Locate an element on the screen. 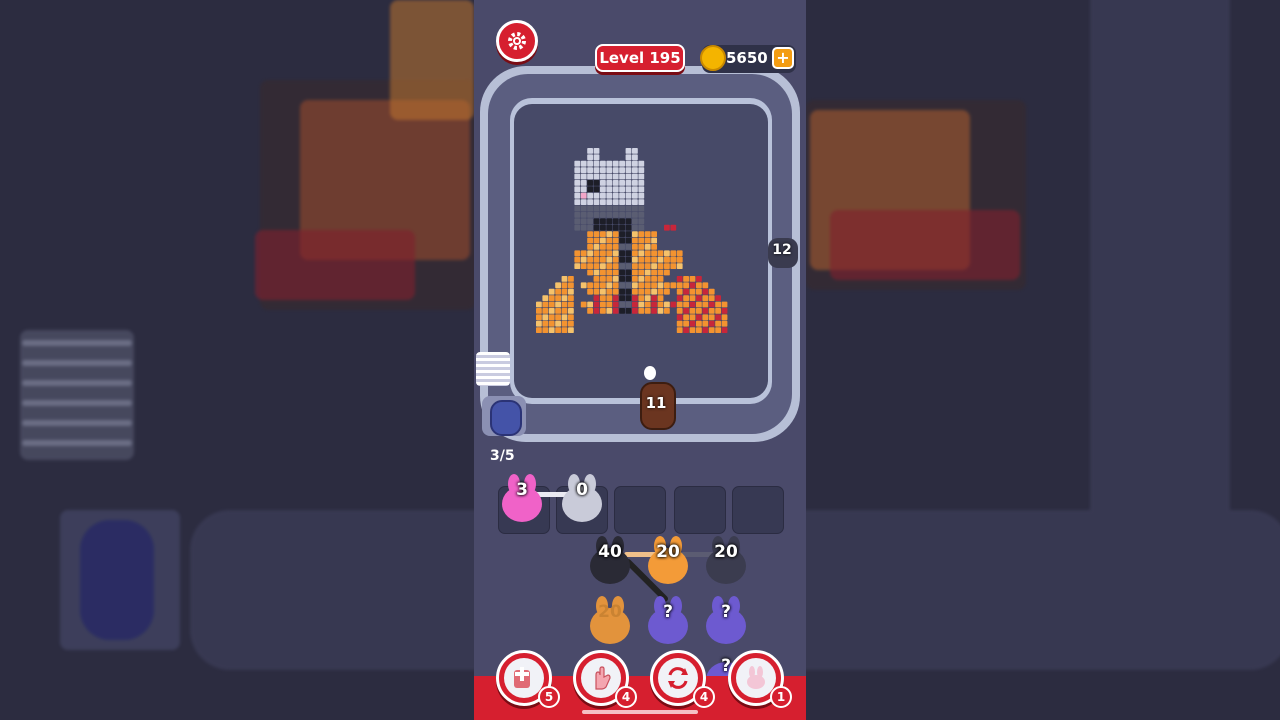 This screenshot has height=720, width=1280. grid-bunny-black: 40 is located at coordinates (610, 560).